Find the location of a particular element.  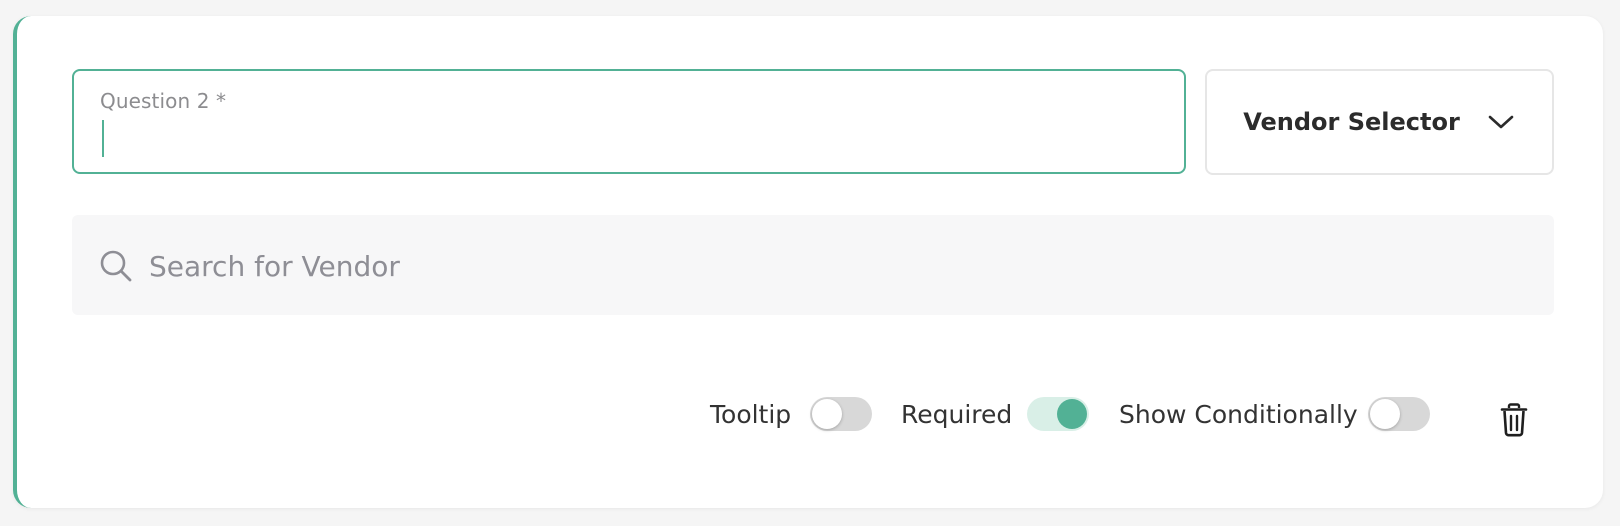

required-toggle-group: Required is located at coordinates (956, 414).